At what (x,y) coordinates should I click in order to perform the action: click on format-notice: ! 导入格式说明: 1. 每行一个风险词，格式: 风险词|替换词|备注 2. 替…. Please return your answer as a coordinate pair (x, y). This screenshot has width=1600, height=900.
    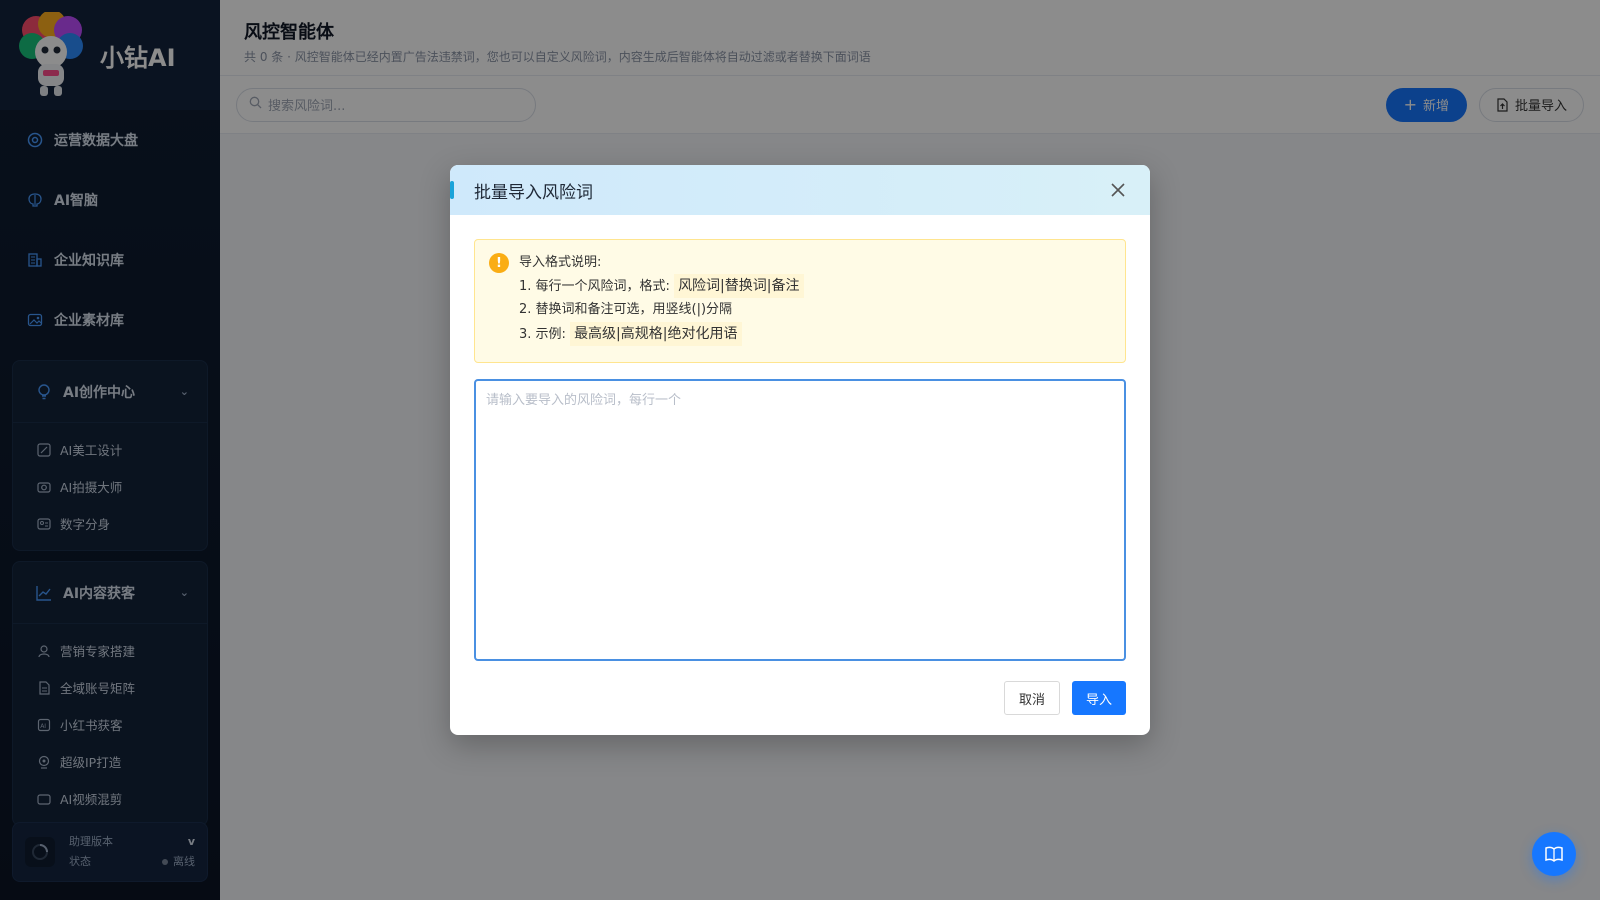
    Looking at the image, I should click on (800, 301).